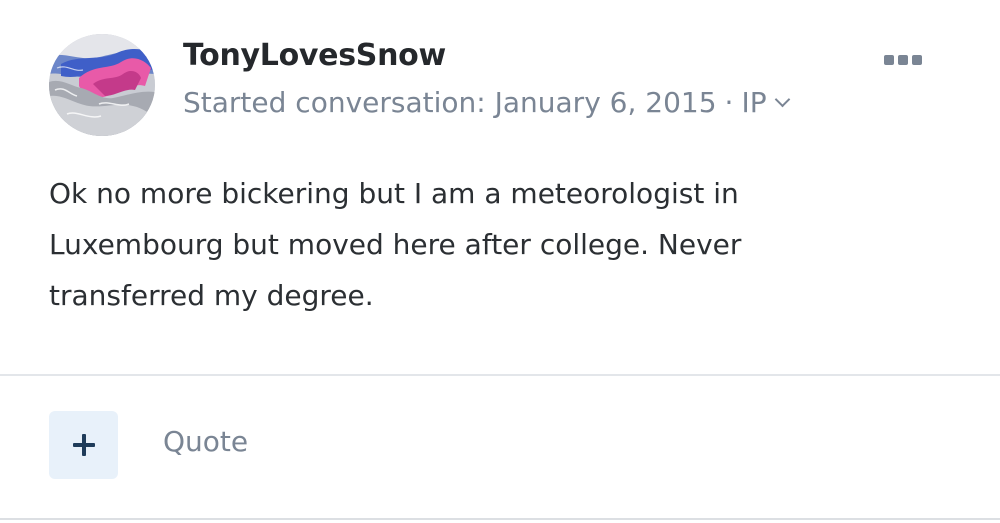 The image size is (1000, 523). I want to click on meta-prefix: Started conversation:, so click(334, 102).